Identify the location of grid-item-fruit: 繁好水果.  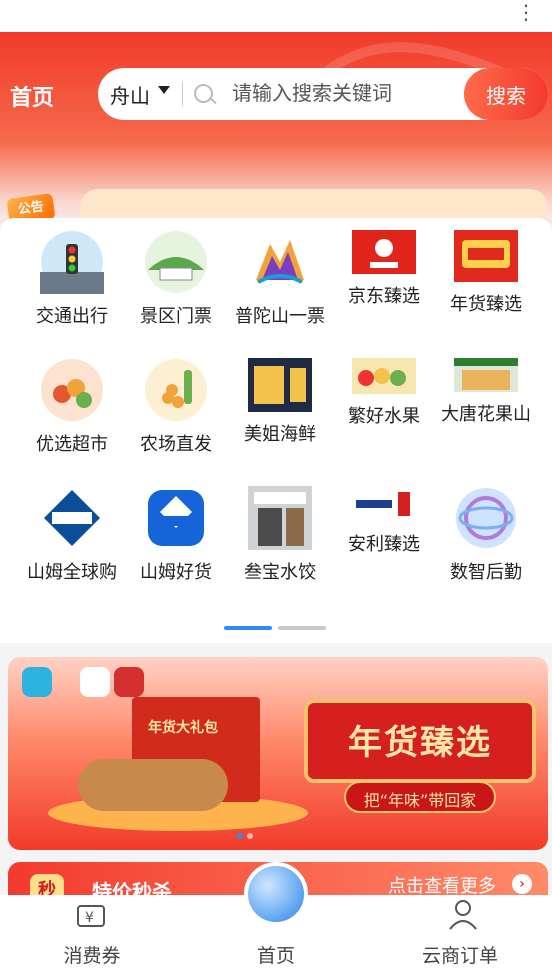
(384, 393).